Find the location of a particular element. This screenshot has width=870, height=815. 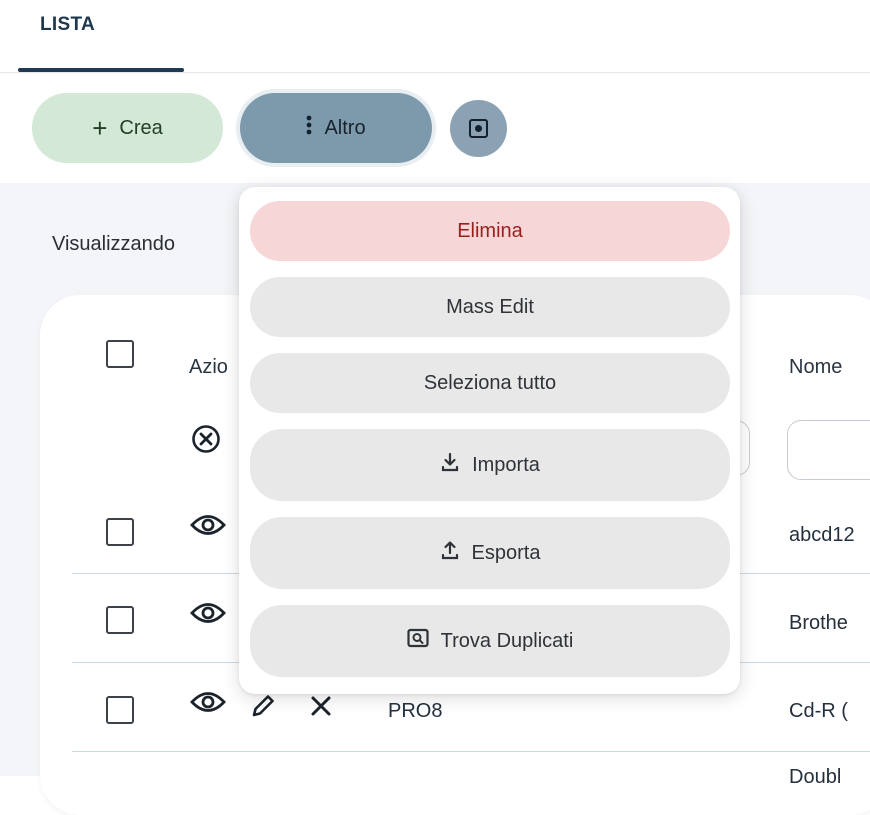

name-filter-input is located at coordinates (828, 450).